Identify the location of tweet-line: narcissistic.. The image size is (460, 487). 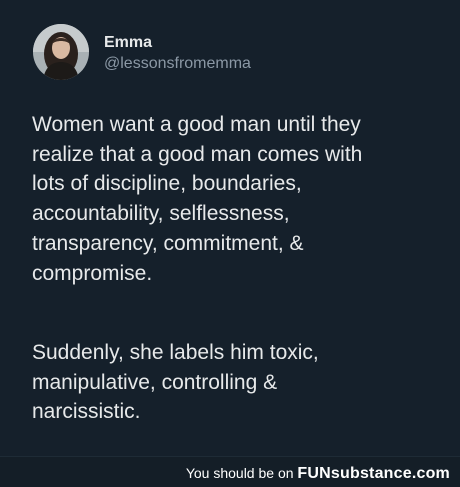
(86, 412).